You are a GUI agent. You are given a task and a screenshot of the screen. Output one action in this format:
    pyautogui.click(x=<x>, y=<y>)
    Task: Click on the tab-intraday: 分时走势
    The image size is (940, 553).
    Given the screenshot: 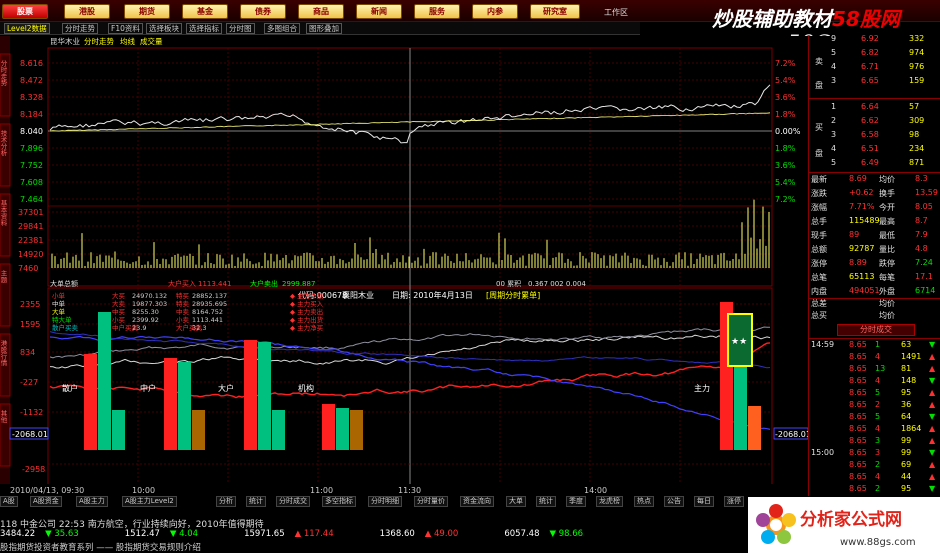 What is the action you would take?
    pyautogui.click(x=80, y=28)
    